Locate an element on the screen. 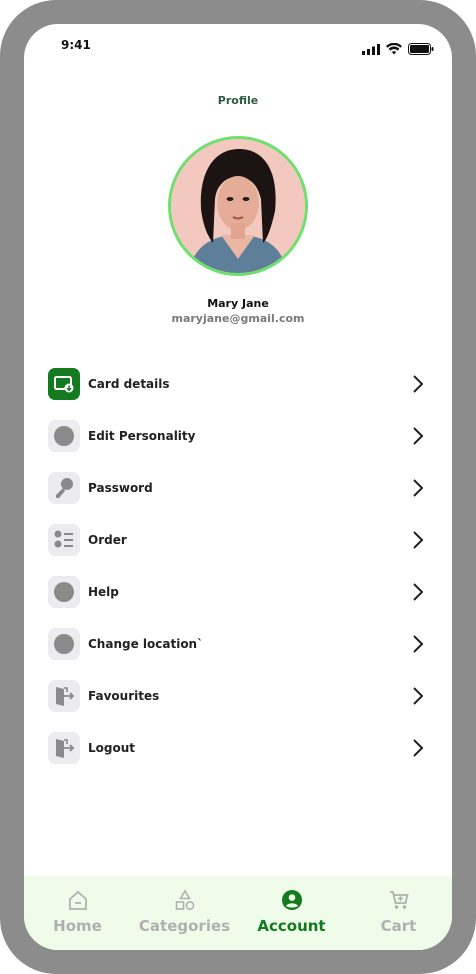  menu-label-change-location: Change location` is located at coordinates (146, 644).